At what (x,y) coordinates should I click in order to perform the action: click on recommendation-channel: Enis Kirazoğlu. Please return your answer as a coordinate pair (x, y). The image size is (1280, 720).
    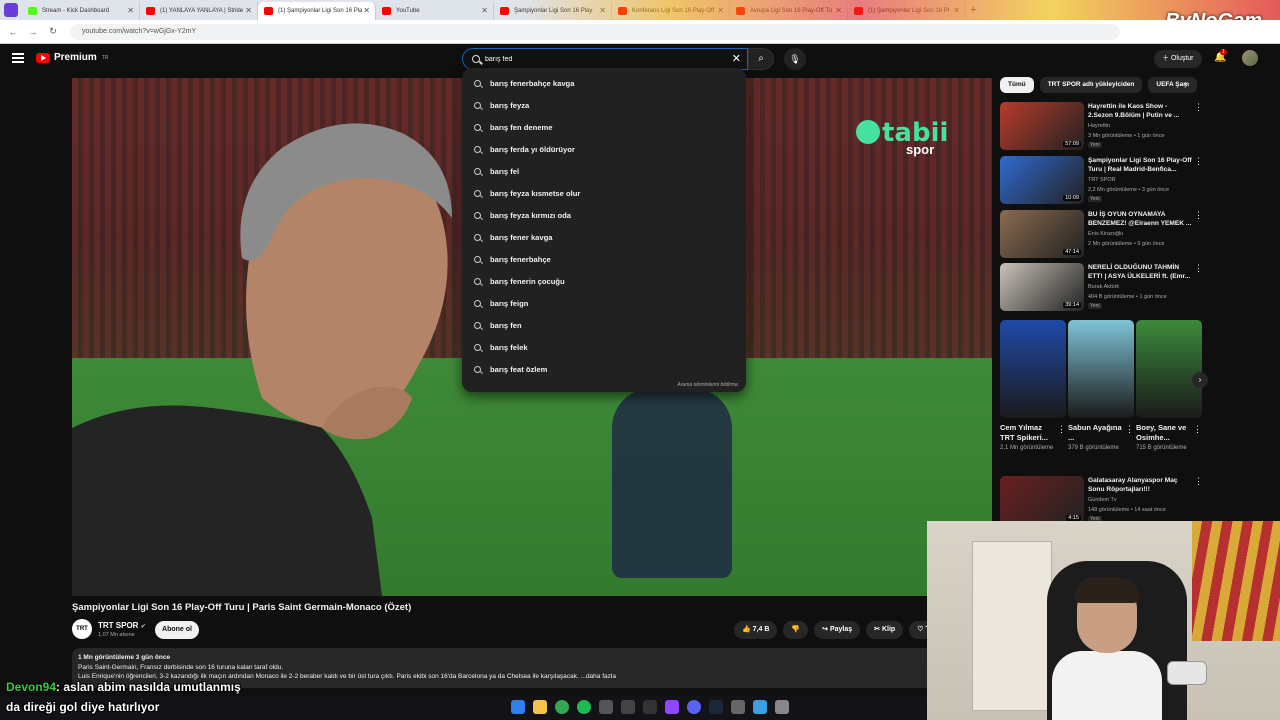
    Looking at the image, I should click on (1105, 234).